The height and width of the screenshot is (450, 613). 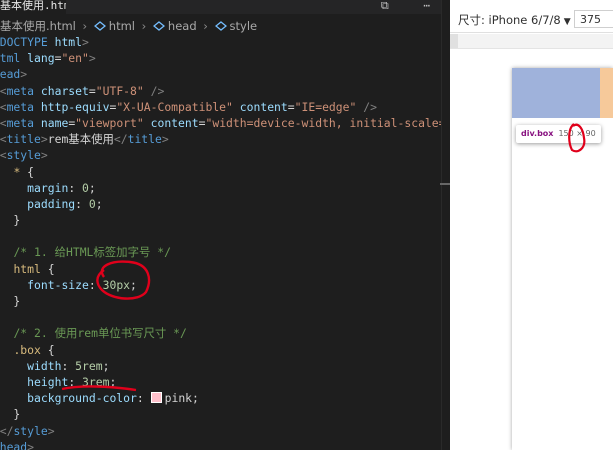 I want to click on code-line: /* 2. 使用rem单位书写尺寸 */, so click(x=220, y=333).